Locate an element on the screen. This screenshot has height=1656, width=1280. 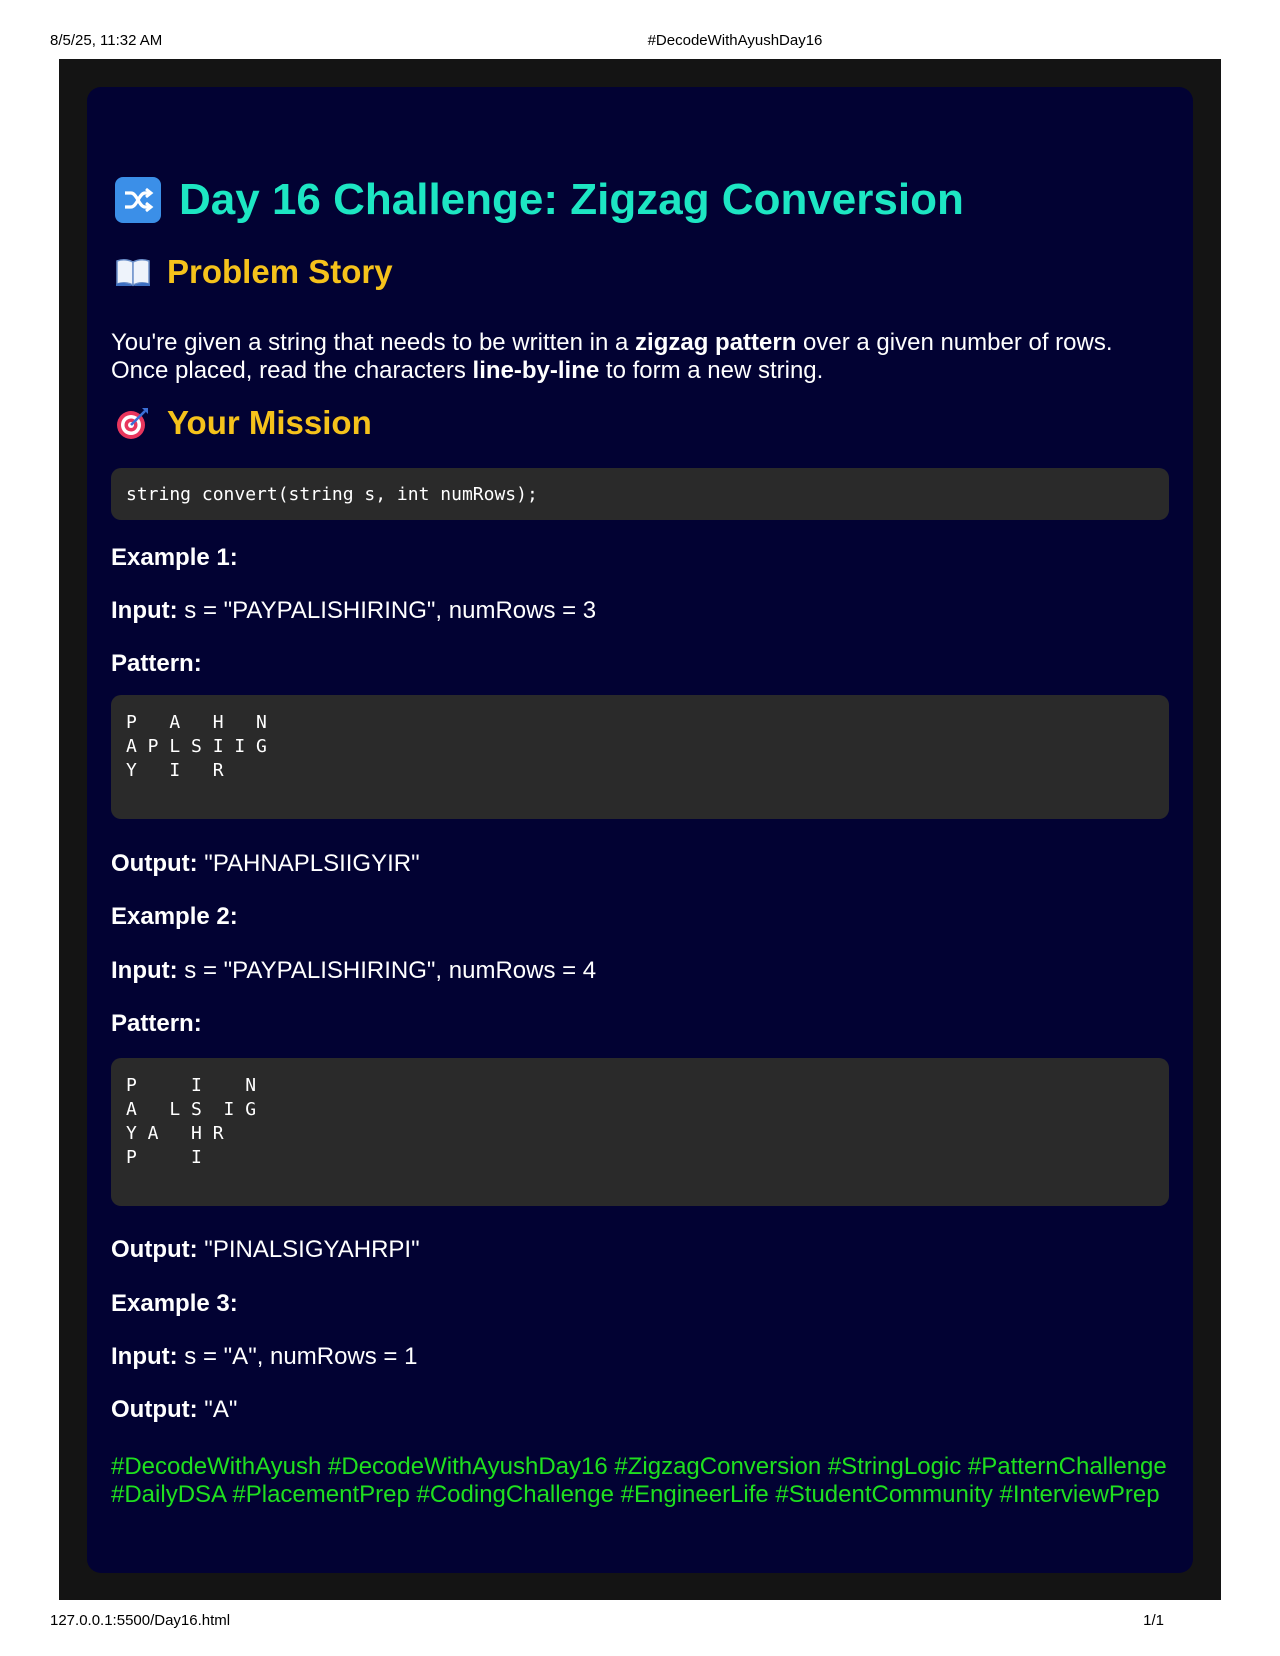
example-2-output: Output: "PINALSIGYAHRPI" is located at coordinates (265, 1250).